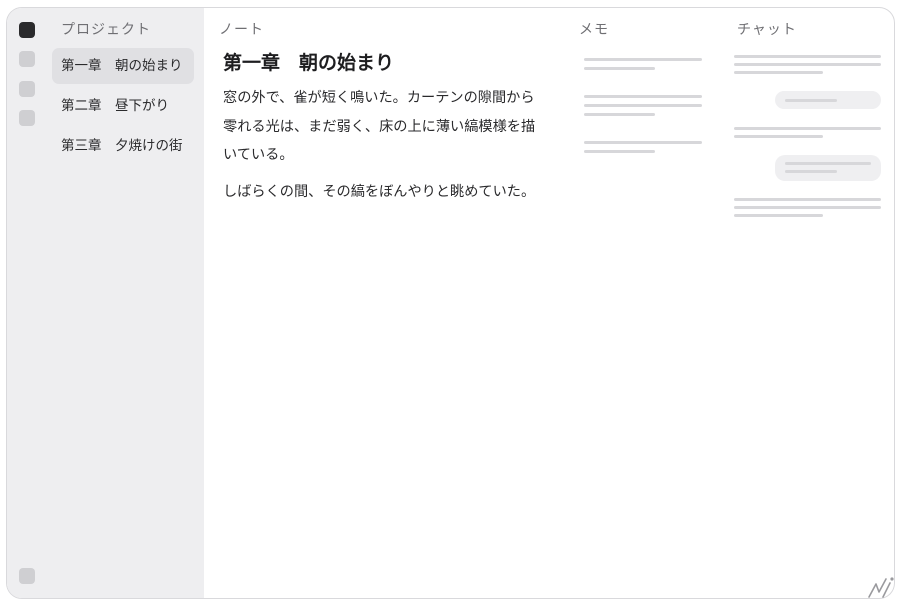 Image resolution: width=900 pixels, height=603 pixels. I want to click on sidebar-item-chapter-1: 第一章 朝の始まり, so click(123, 66).